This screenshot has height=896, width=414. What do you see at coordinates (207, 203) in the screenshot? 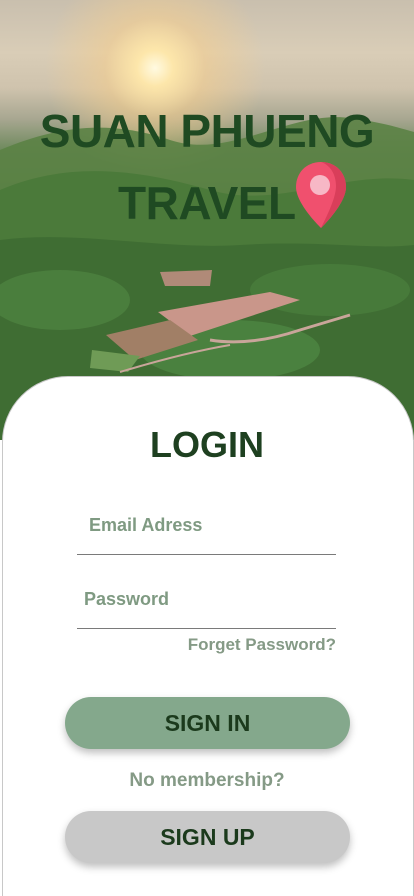
I see `brand-title-line2: TRAVEL` at bounding box center [207, 203].